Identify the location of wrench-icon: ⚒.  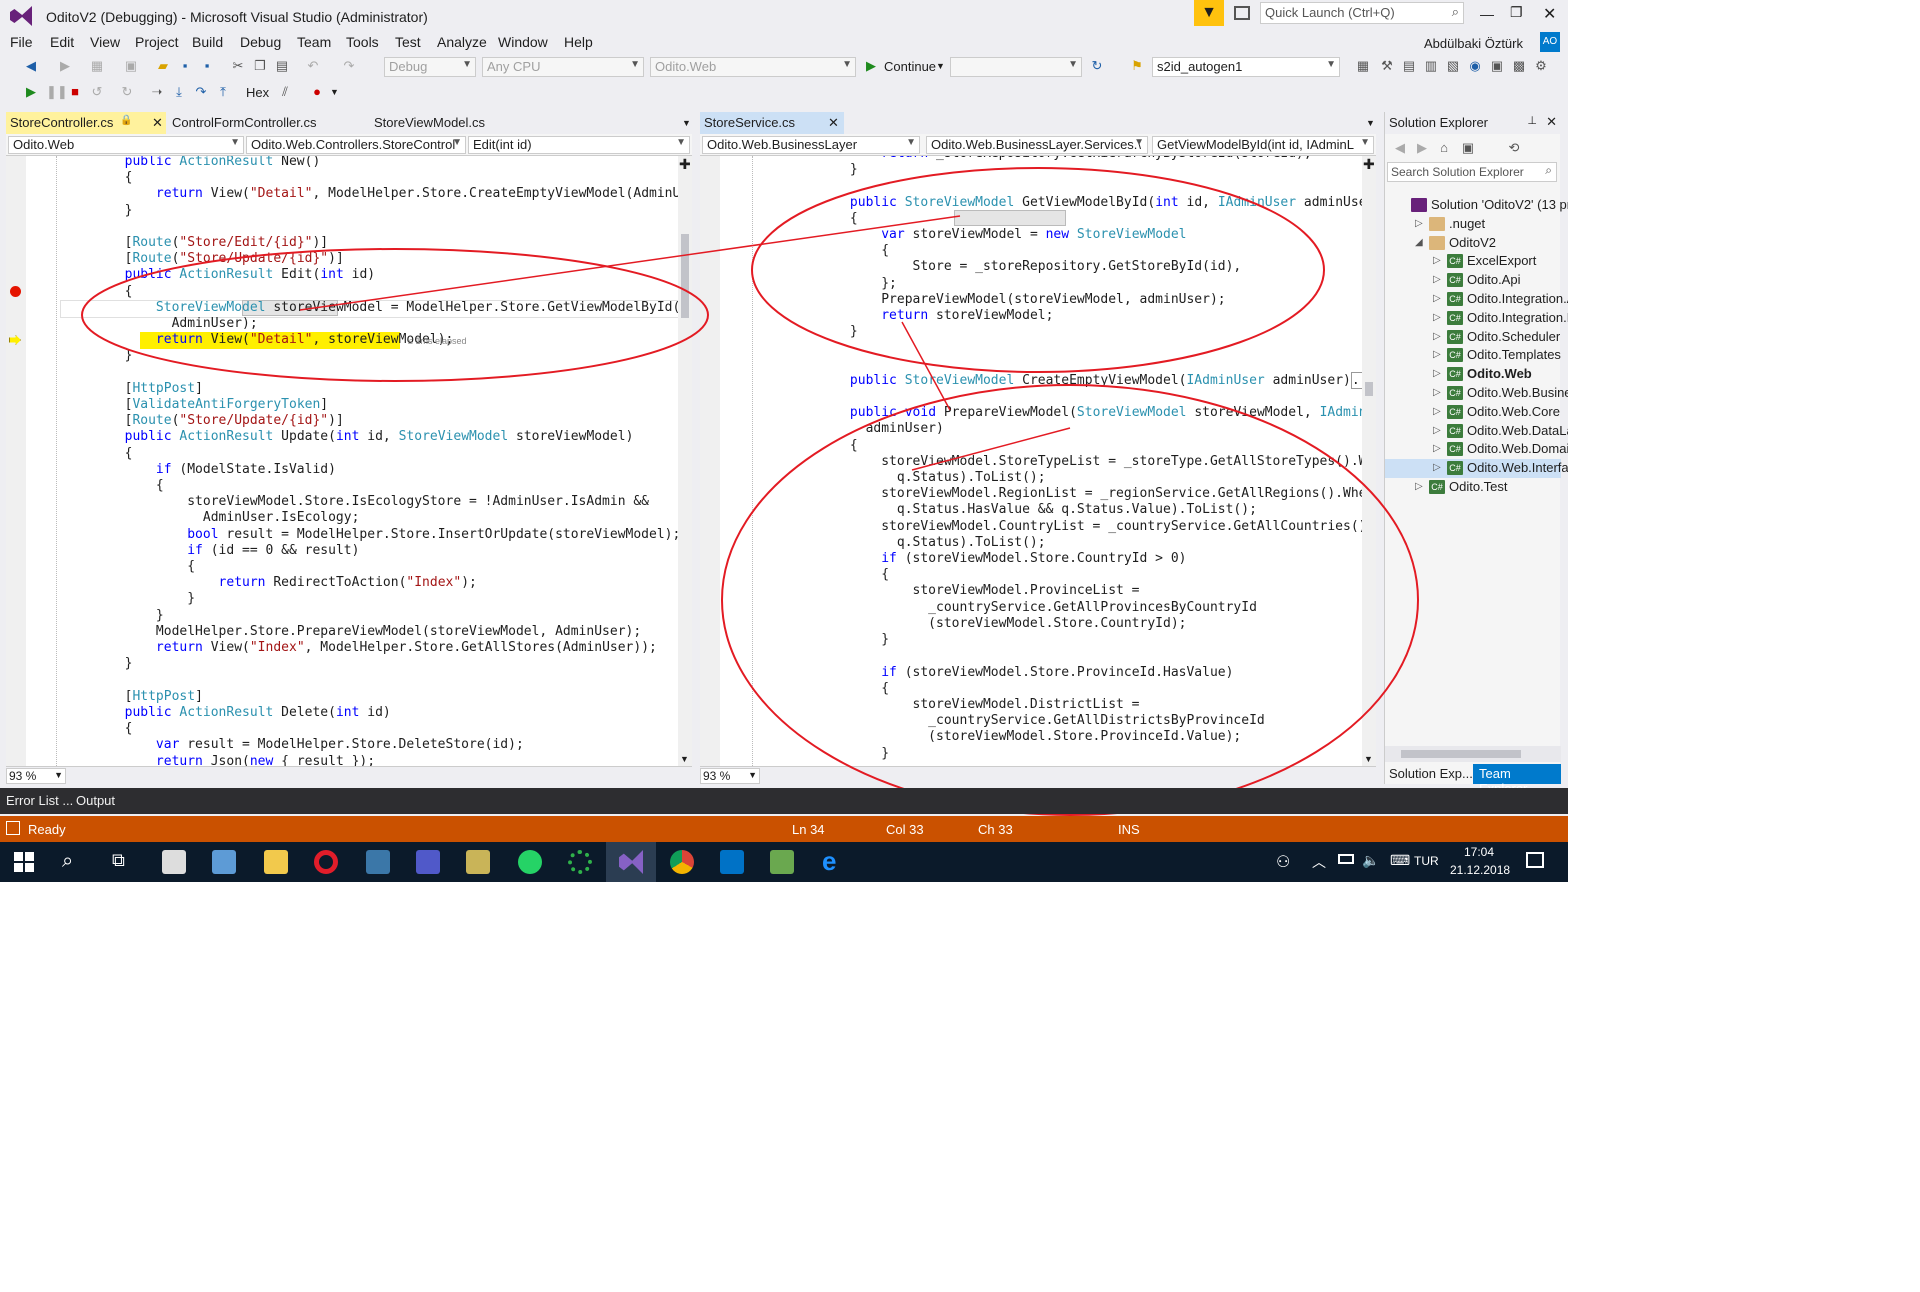
(1387, 66).